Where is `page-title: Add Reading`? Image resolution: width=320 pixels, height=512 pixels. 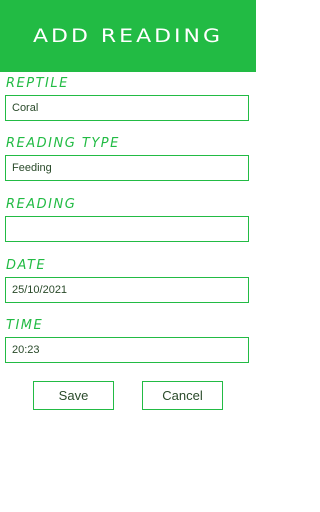 page-title: Add Reading is located at coordinates (128, 36).